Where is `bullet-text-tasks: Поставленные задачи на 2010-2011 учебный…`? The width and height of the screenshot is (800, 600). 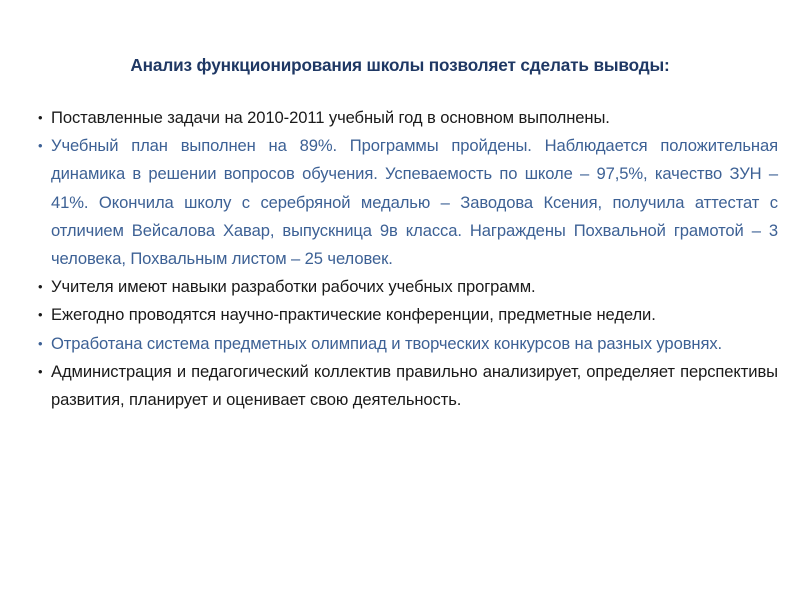 bullet-text-tasks: Поставленные задачи на 2010-2011 учебный… is located at coordinates (330, 117).